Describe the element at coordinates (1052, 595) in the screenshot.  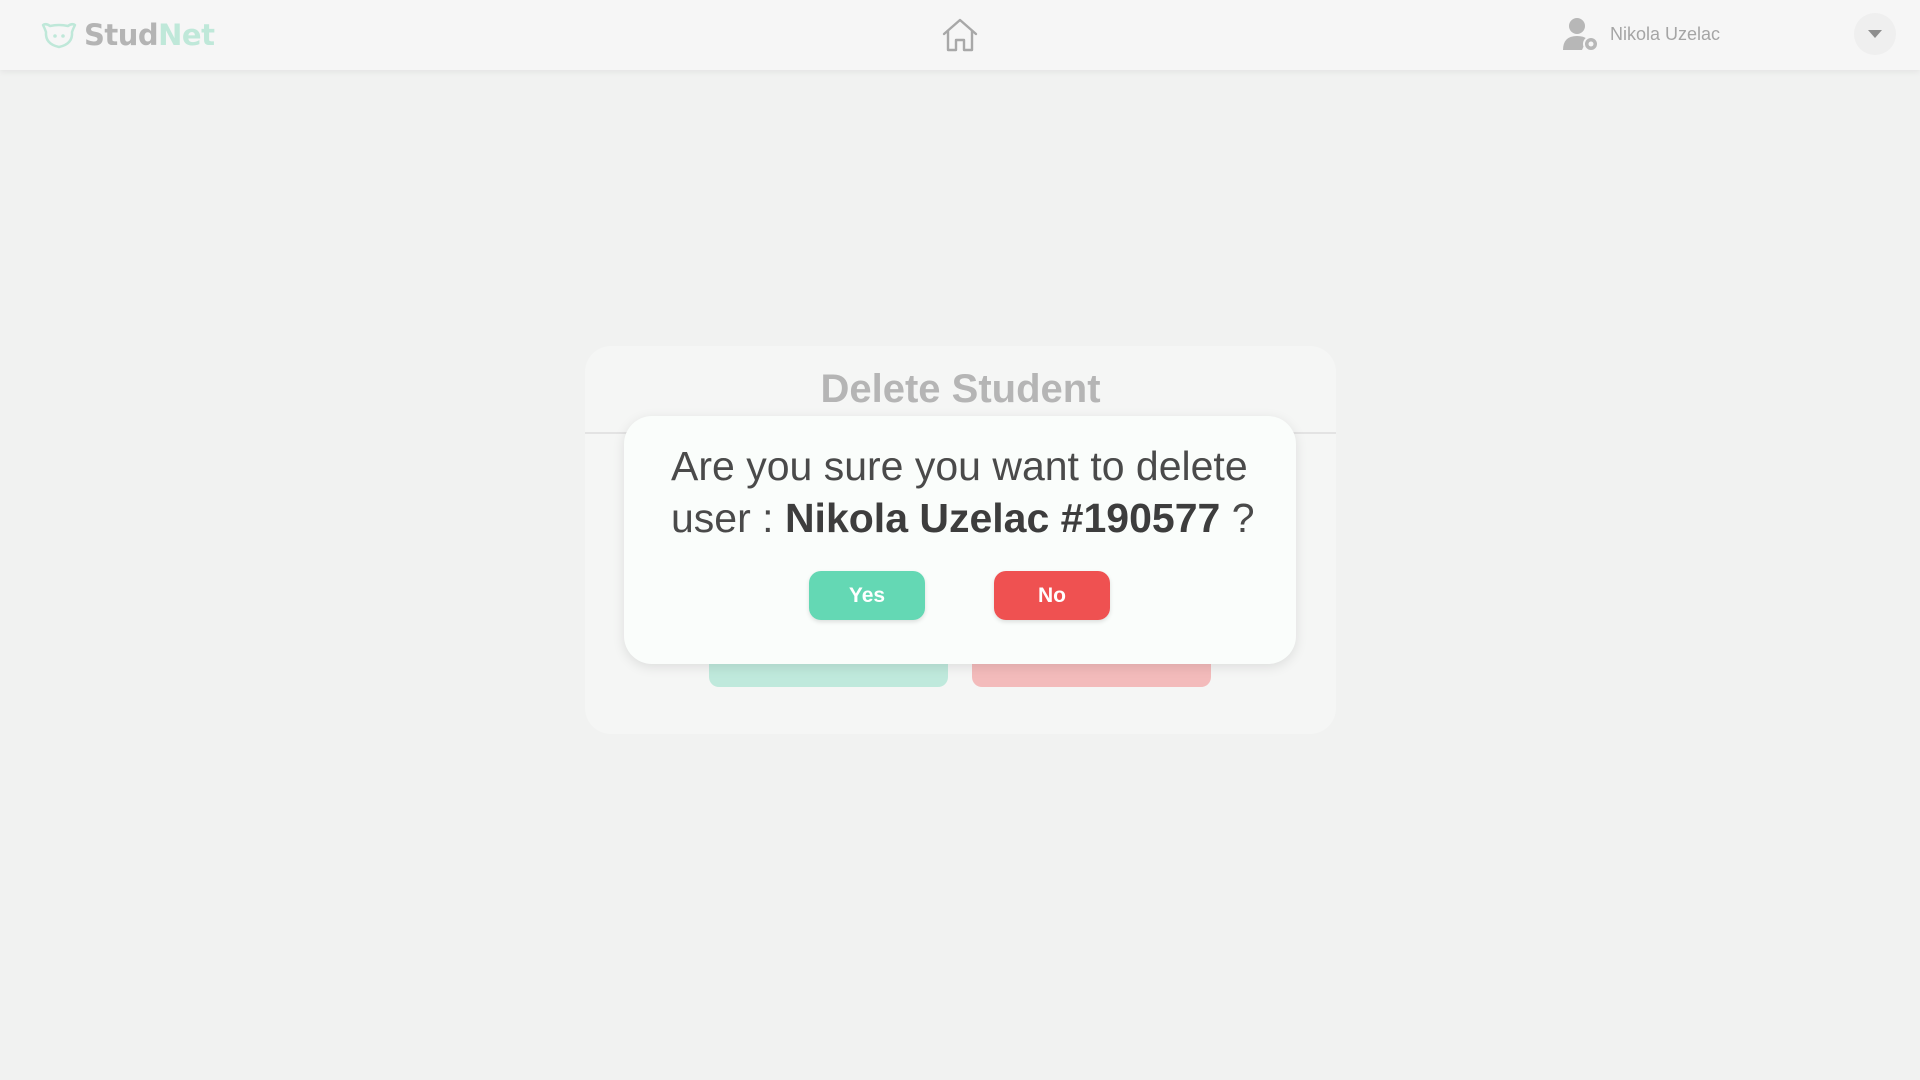
I see `no-button: No` at that location.